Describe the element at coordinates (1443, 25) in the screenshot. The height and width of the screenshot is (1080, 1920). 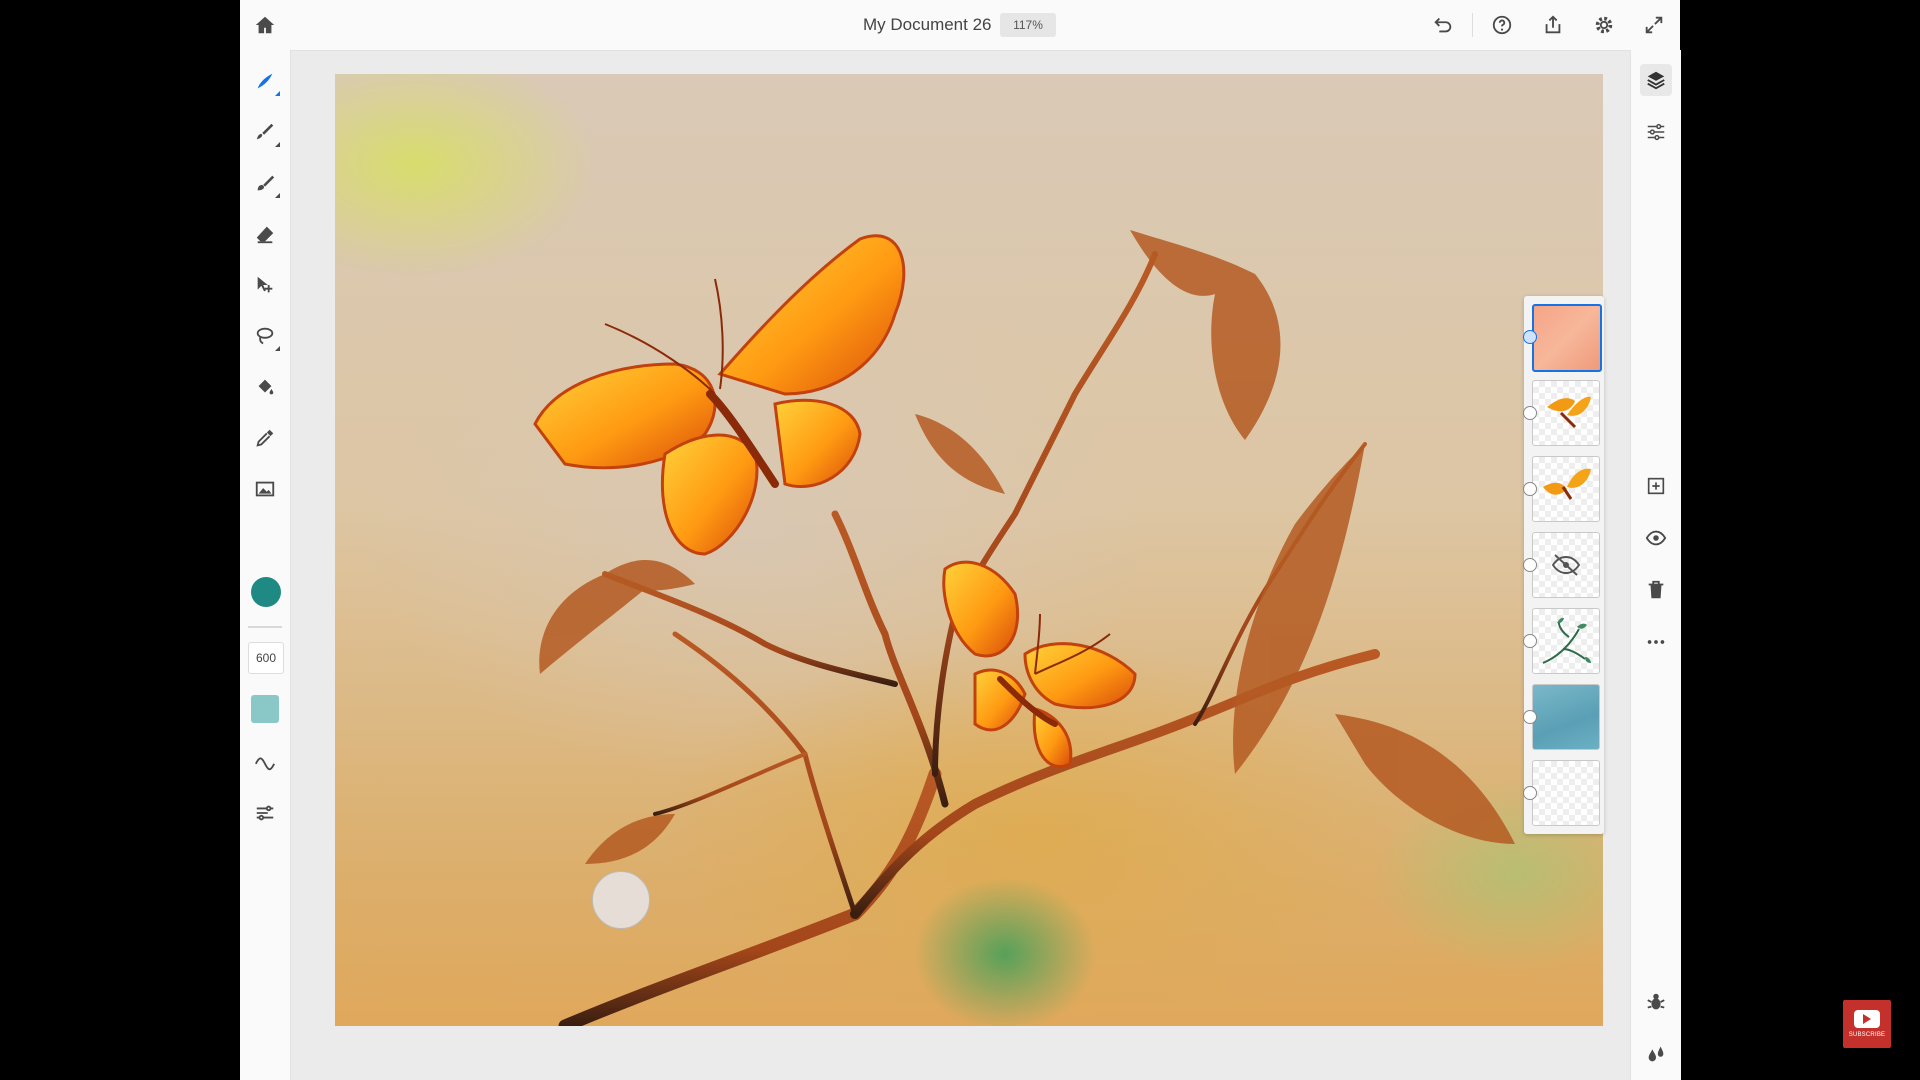
I see `undo-icon` at that location.